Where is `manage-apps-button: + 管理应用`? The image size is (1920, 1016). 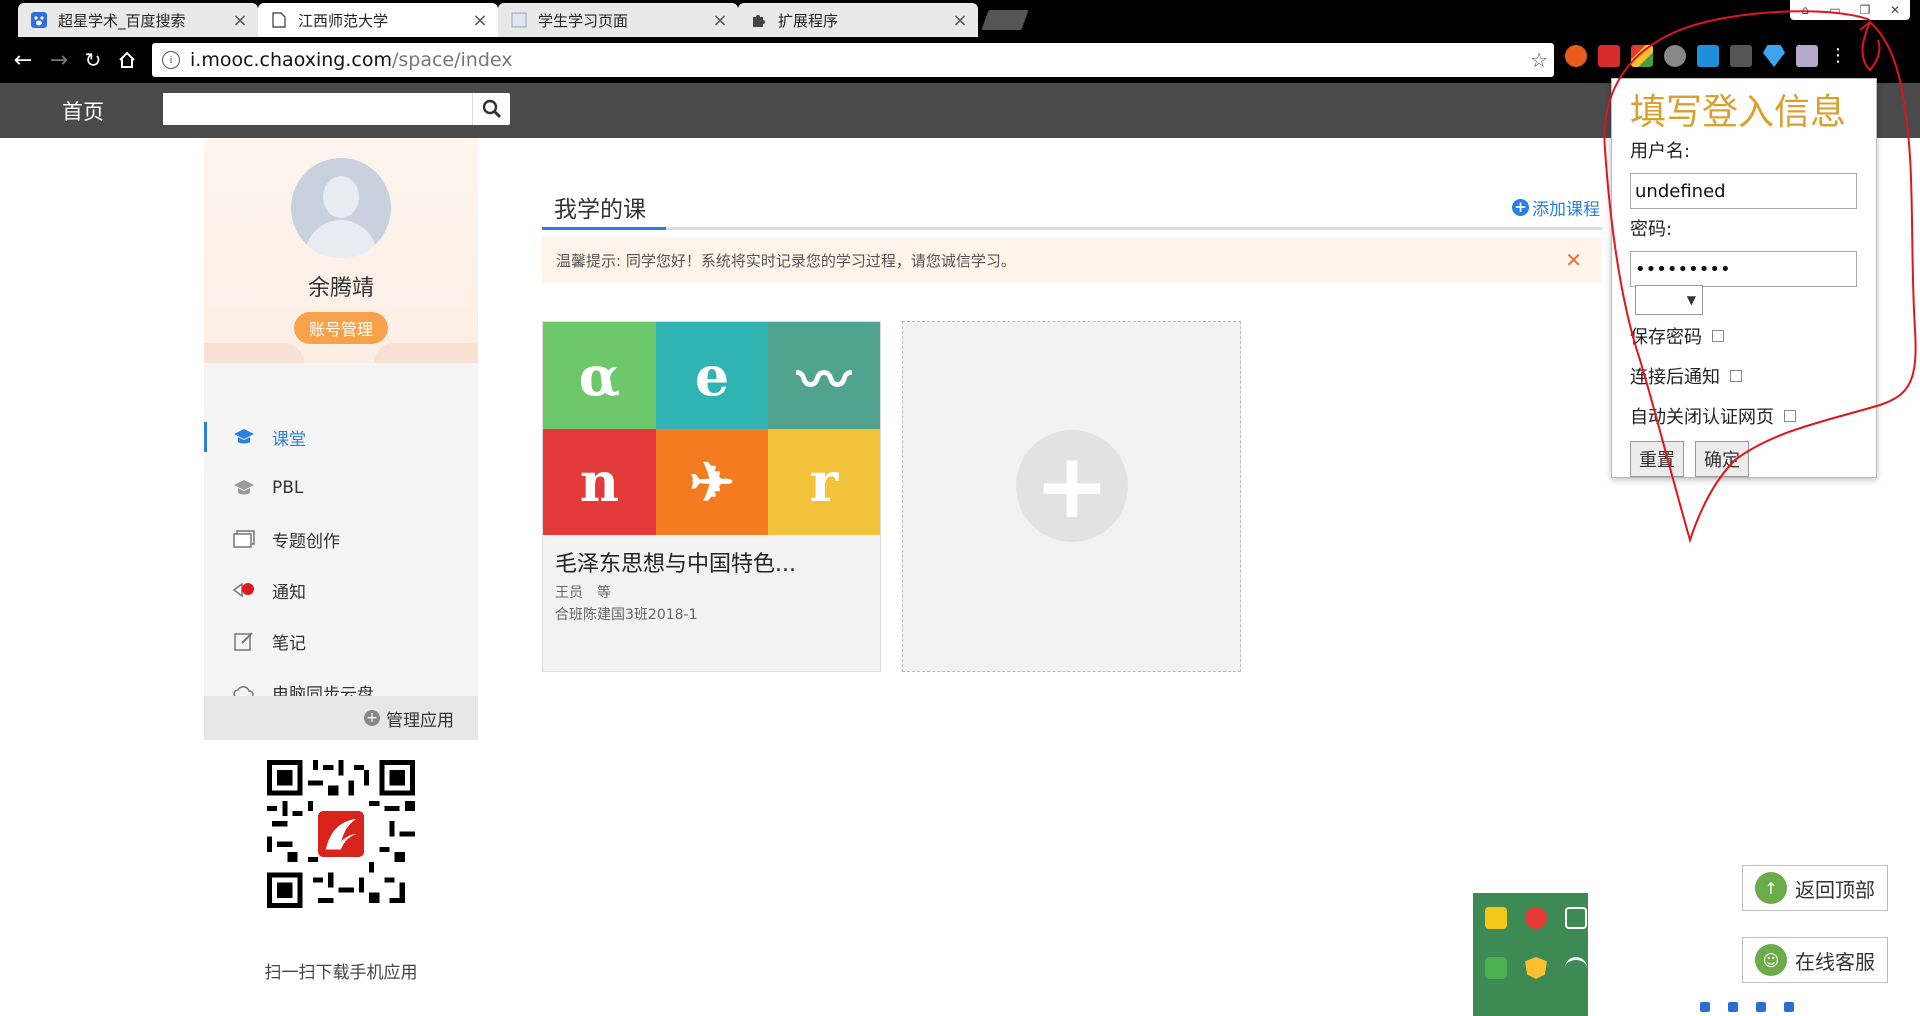
manage-apps-button: + 管理应用 is located at coordinates (341, 718).